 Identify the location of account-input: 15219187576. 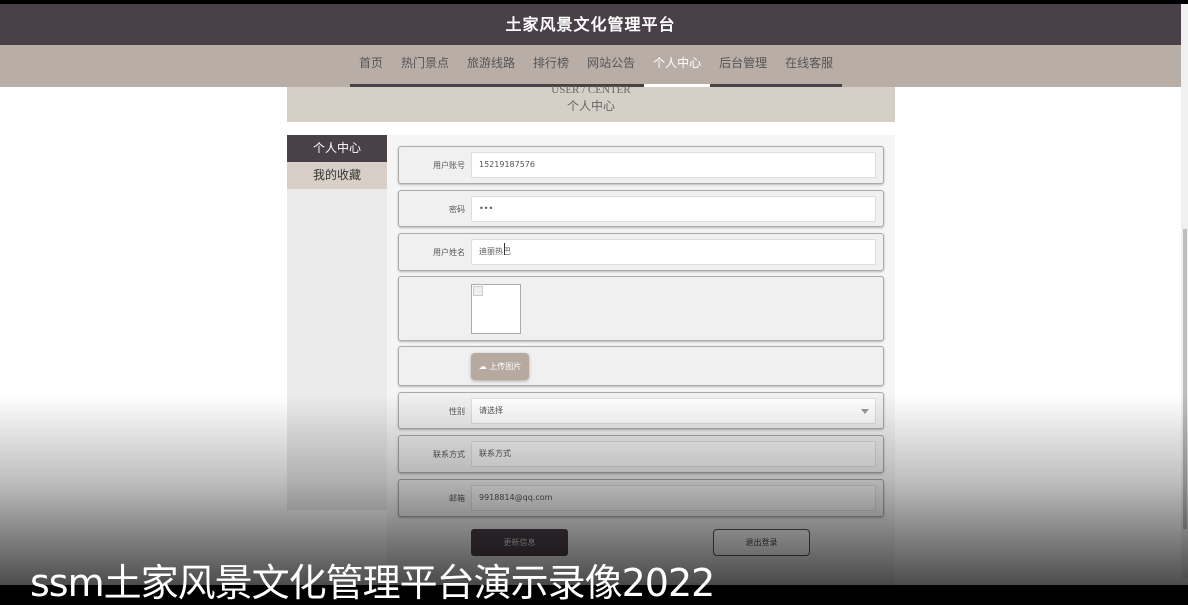
(673, 165).